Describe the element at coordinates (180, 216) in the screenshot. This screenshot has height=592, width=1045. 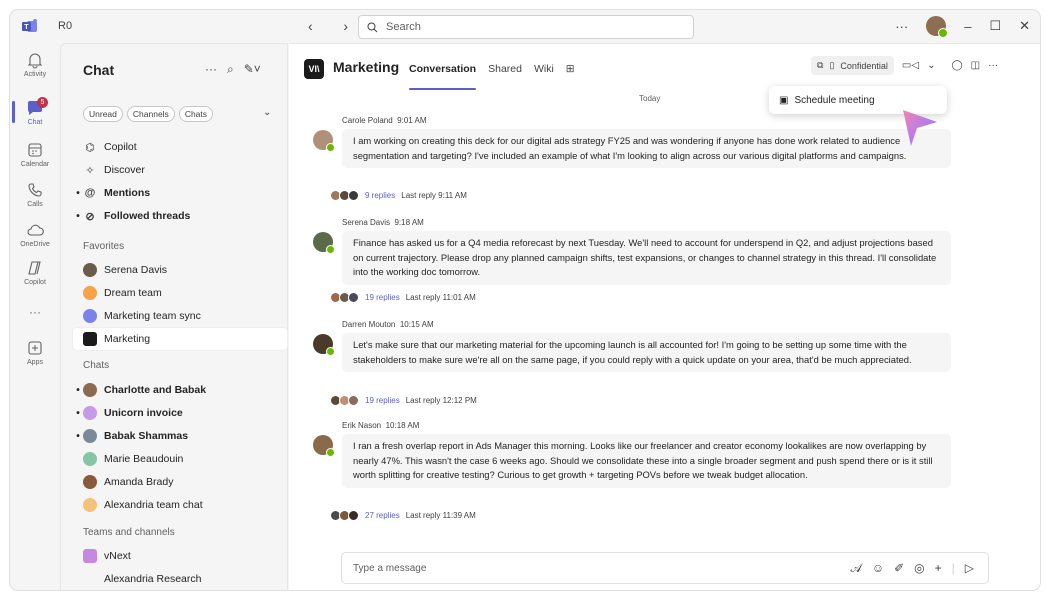
I see `list-item-followed-threads: • ⊘ Followed threads` at that location.